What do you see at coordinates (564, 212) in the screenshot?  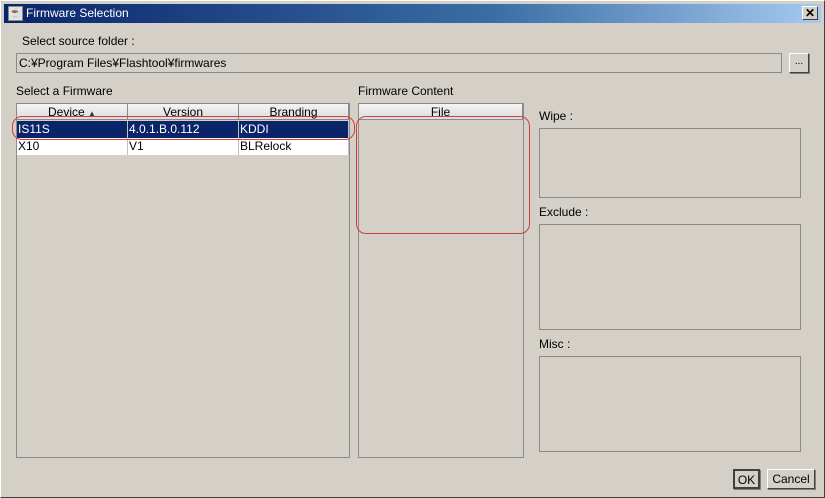 I see `exclude-label: Exclude :` at bounding box center [564, 212].